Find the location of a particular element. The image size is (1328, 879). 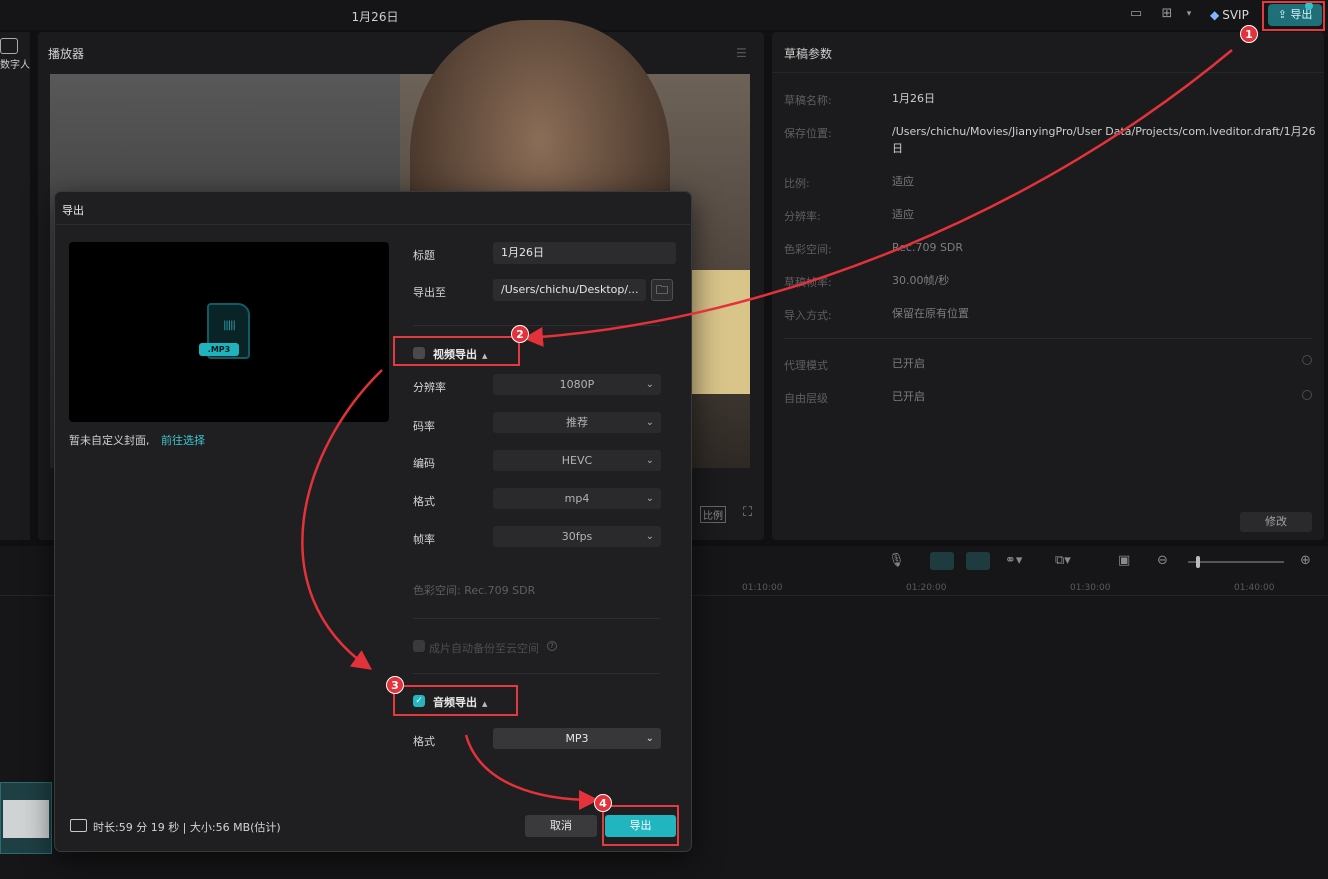

step-badge-1: 1 is located at coordinates (1249, 34).